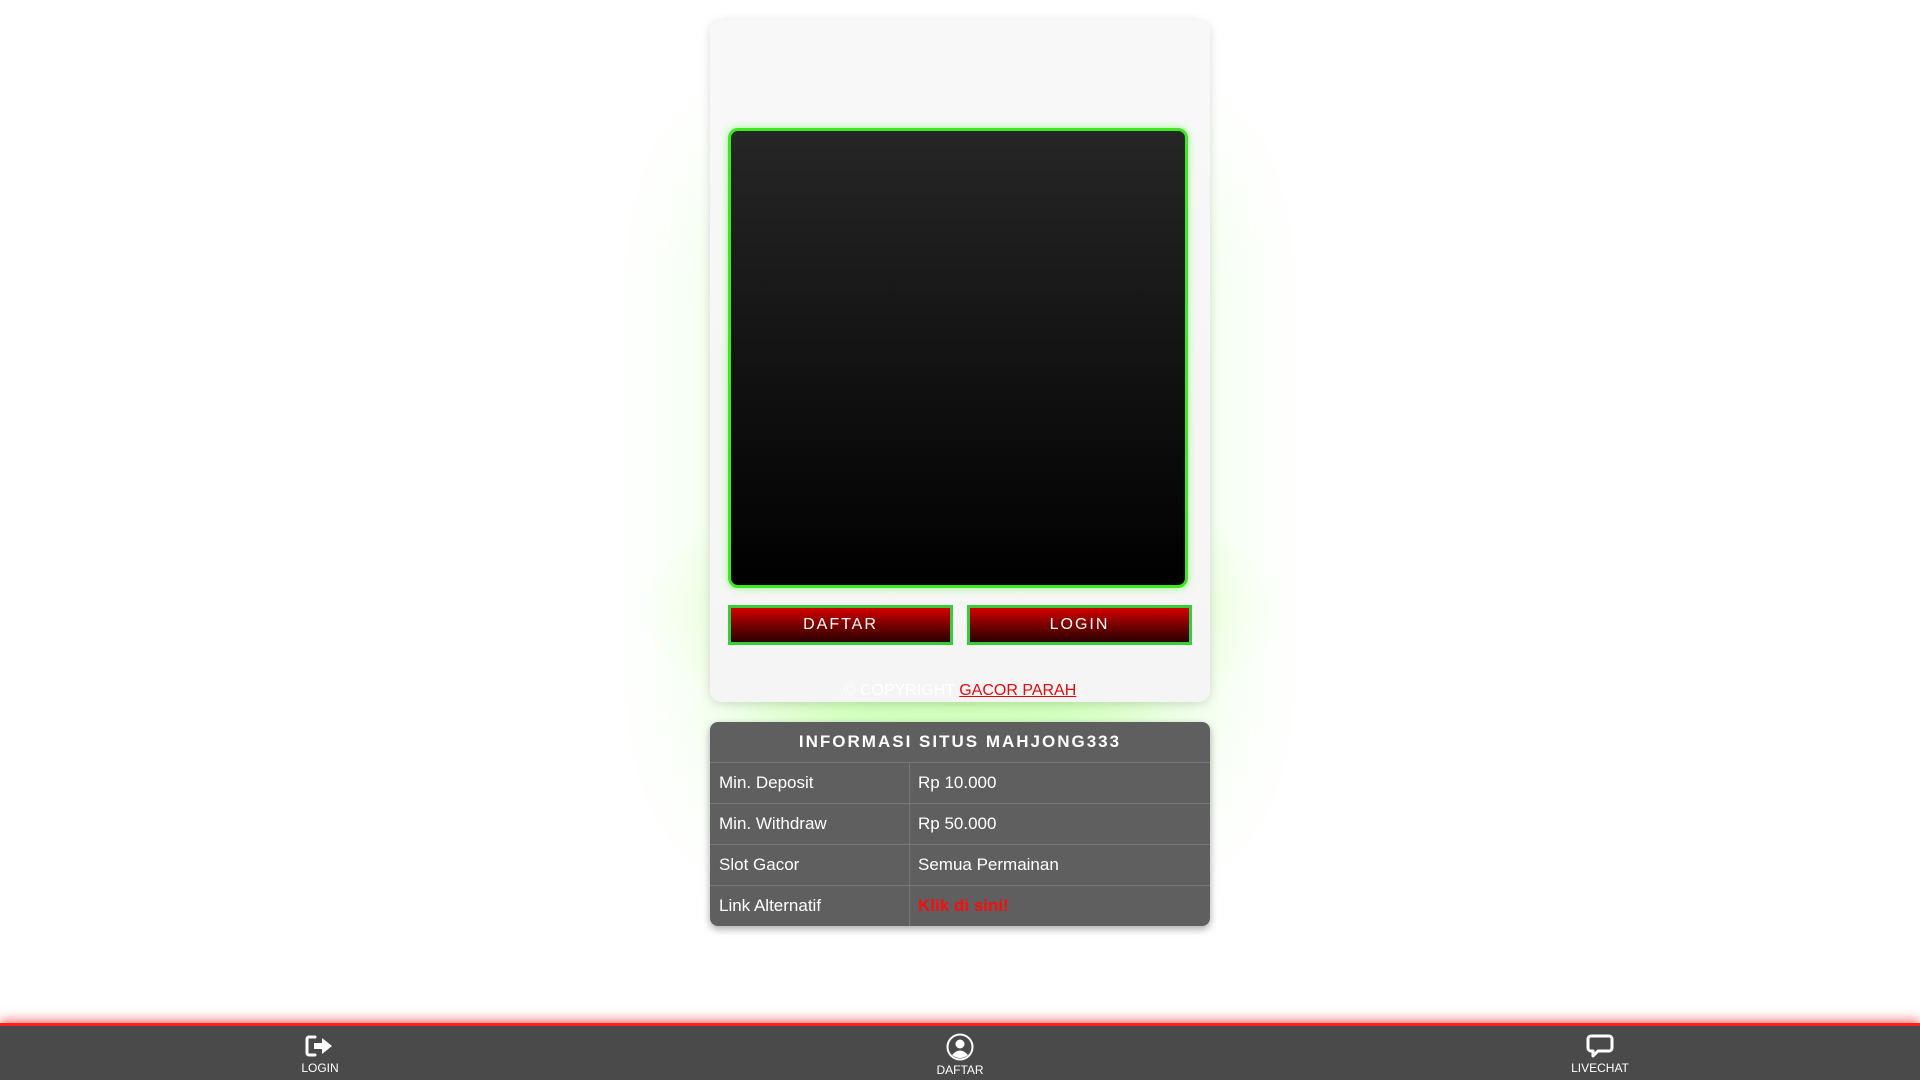  I want to click on copyright: © COPYRIGHT GACOR PARAH, so click(960, 691).